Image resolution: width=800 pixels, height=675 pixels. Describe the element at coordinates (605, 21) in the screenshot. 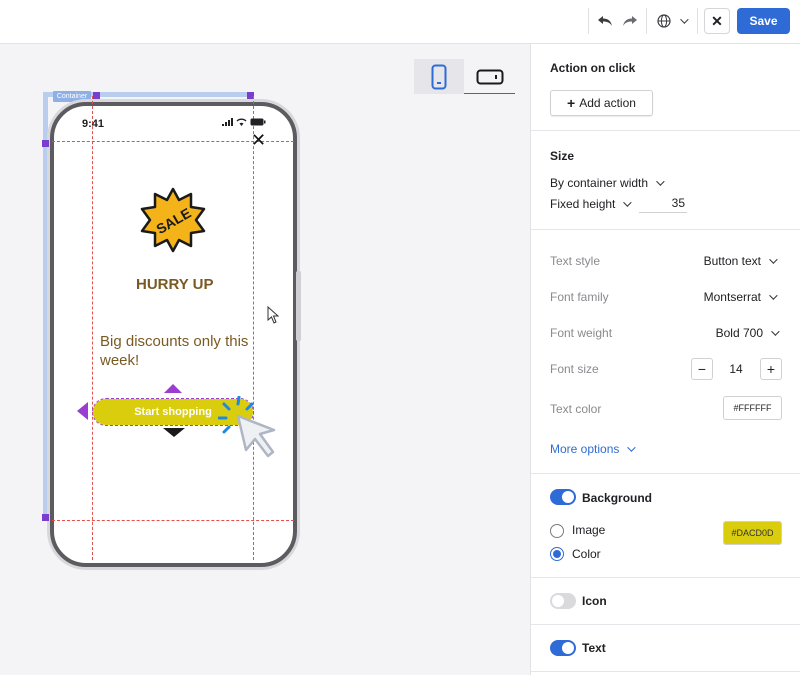

I see `undo-icon` at that location.